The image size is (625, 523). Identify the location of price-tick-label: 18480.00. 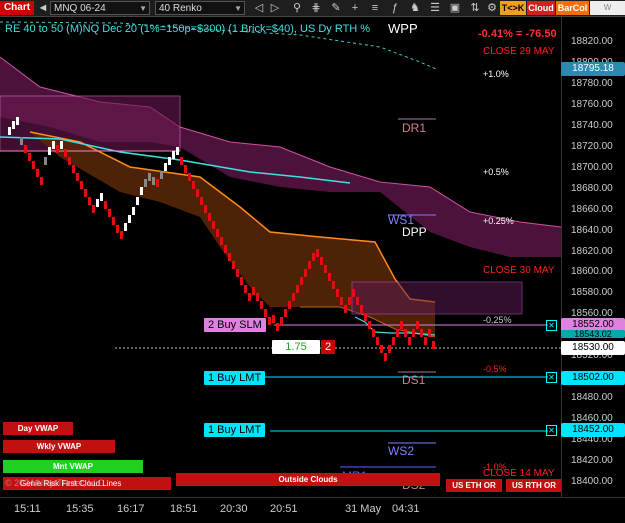
(592, 398).